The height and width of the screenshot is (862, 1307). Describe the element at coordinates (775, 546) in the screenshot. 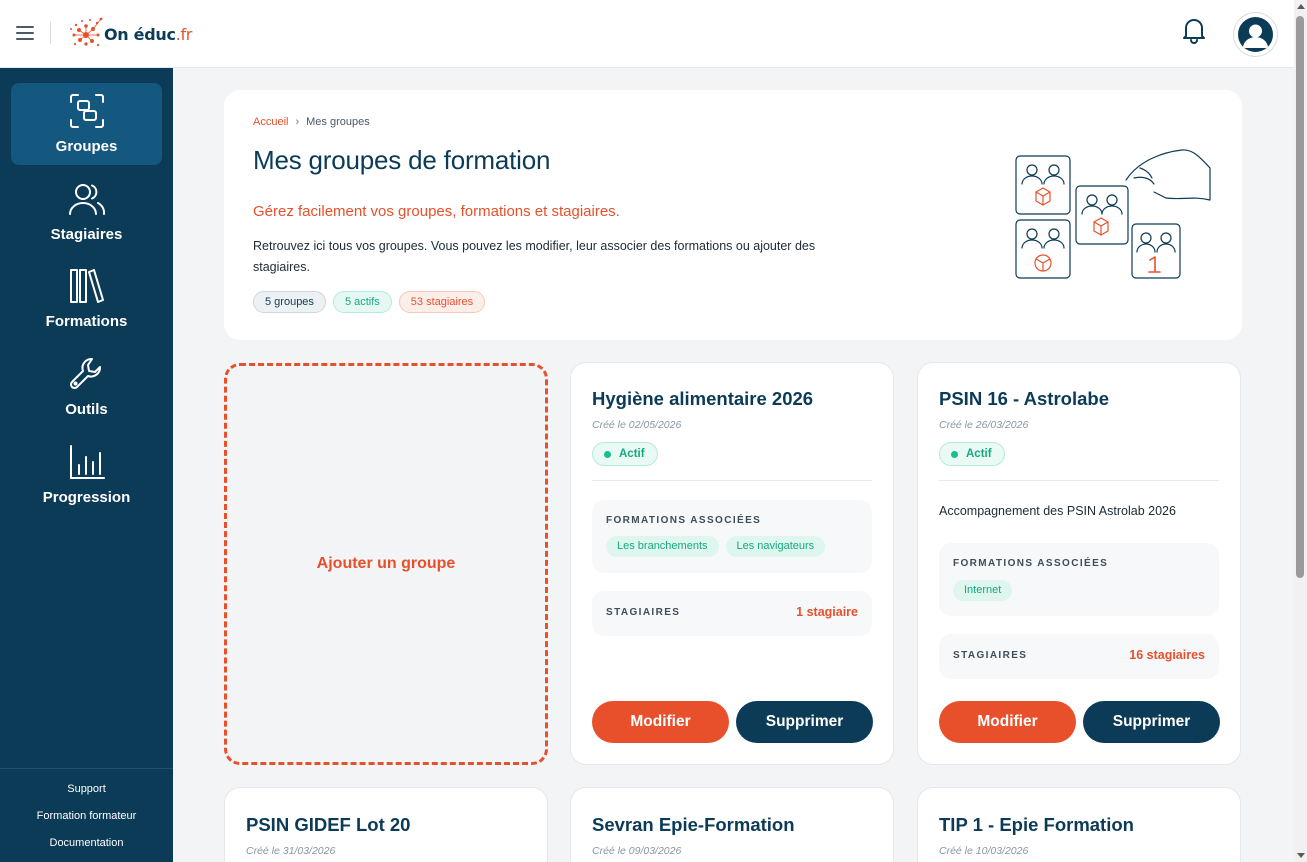

I see `formation-tag: Les navigateurs` at that location.